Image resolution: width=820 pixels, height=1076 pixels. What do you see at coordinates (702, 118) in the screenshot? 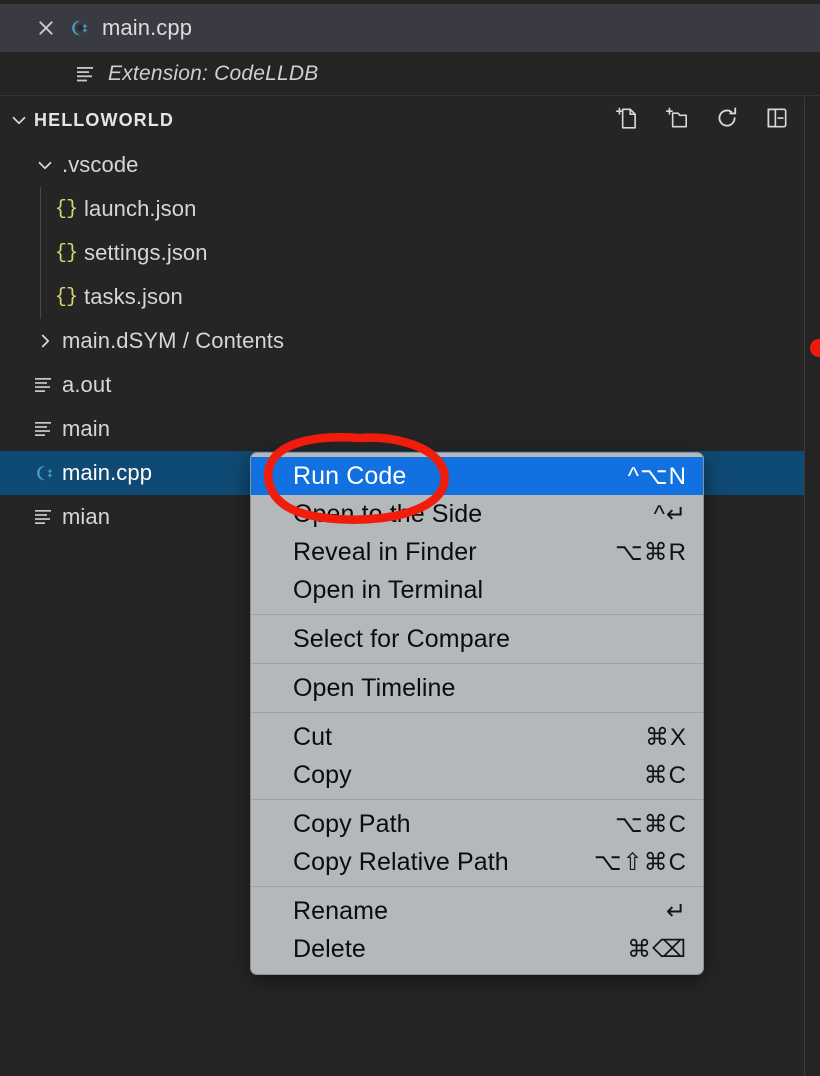
I see `explorer-actions` at bounding box center [702, 118].